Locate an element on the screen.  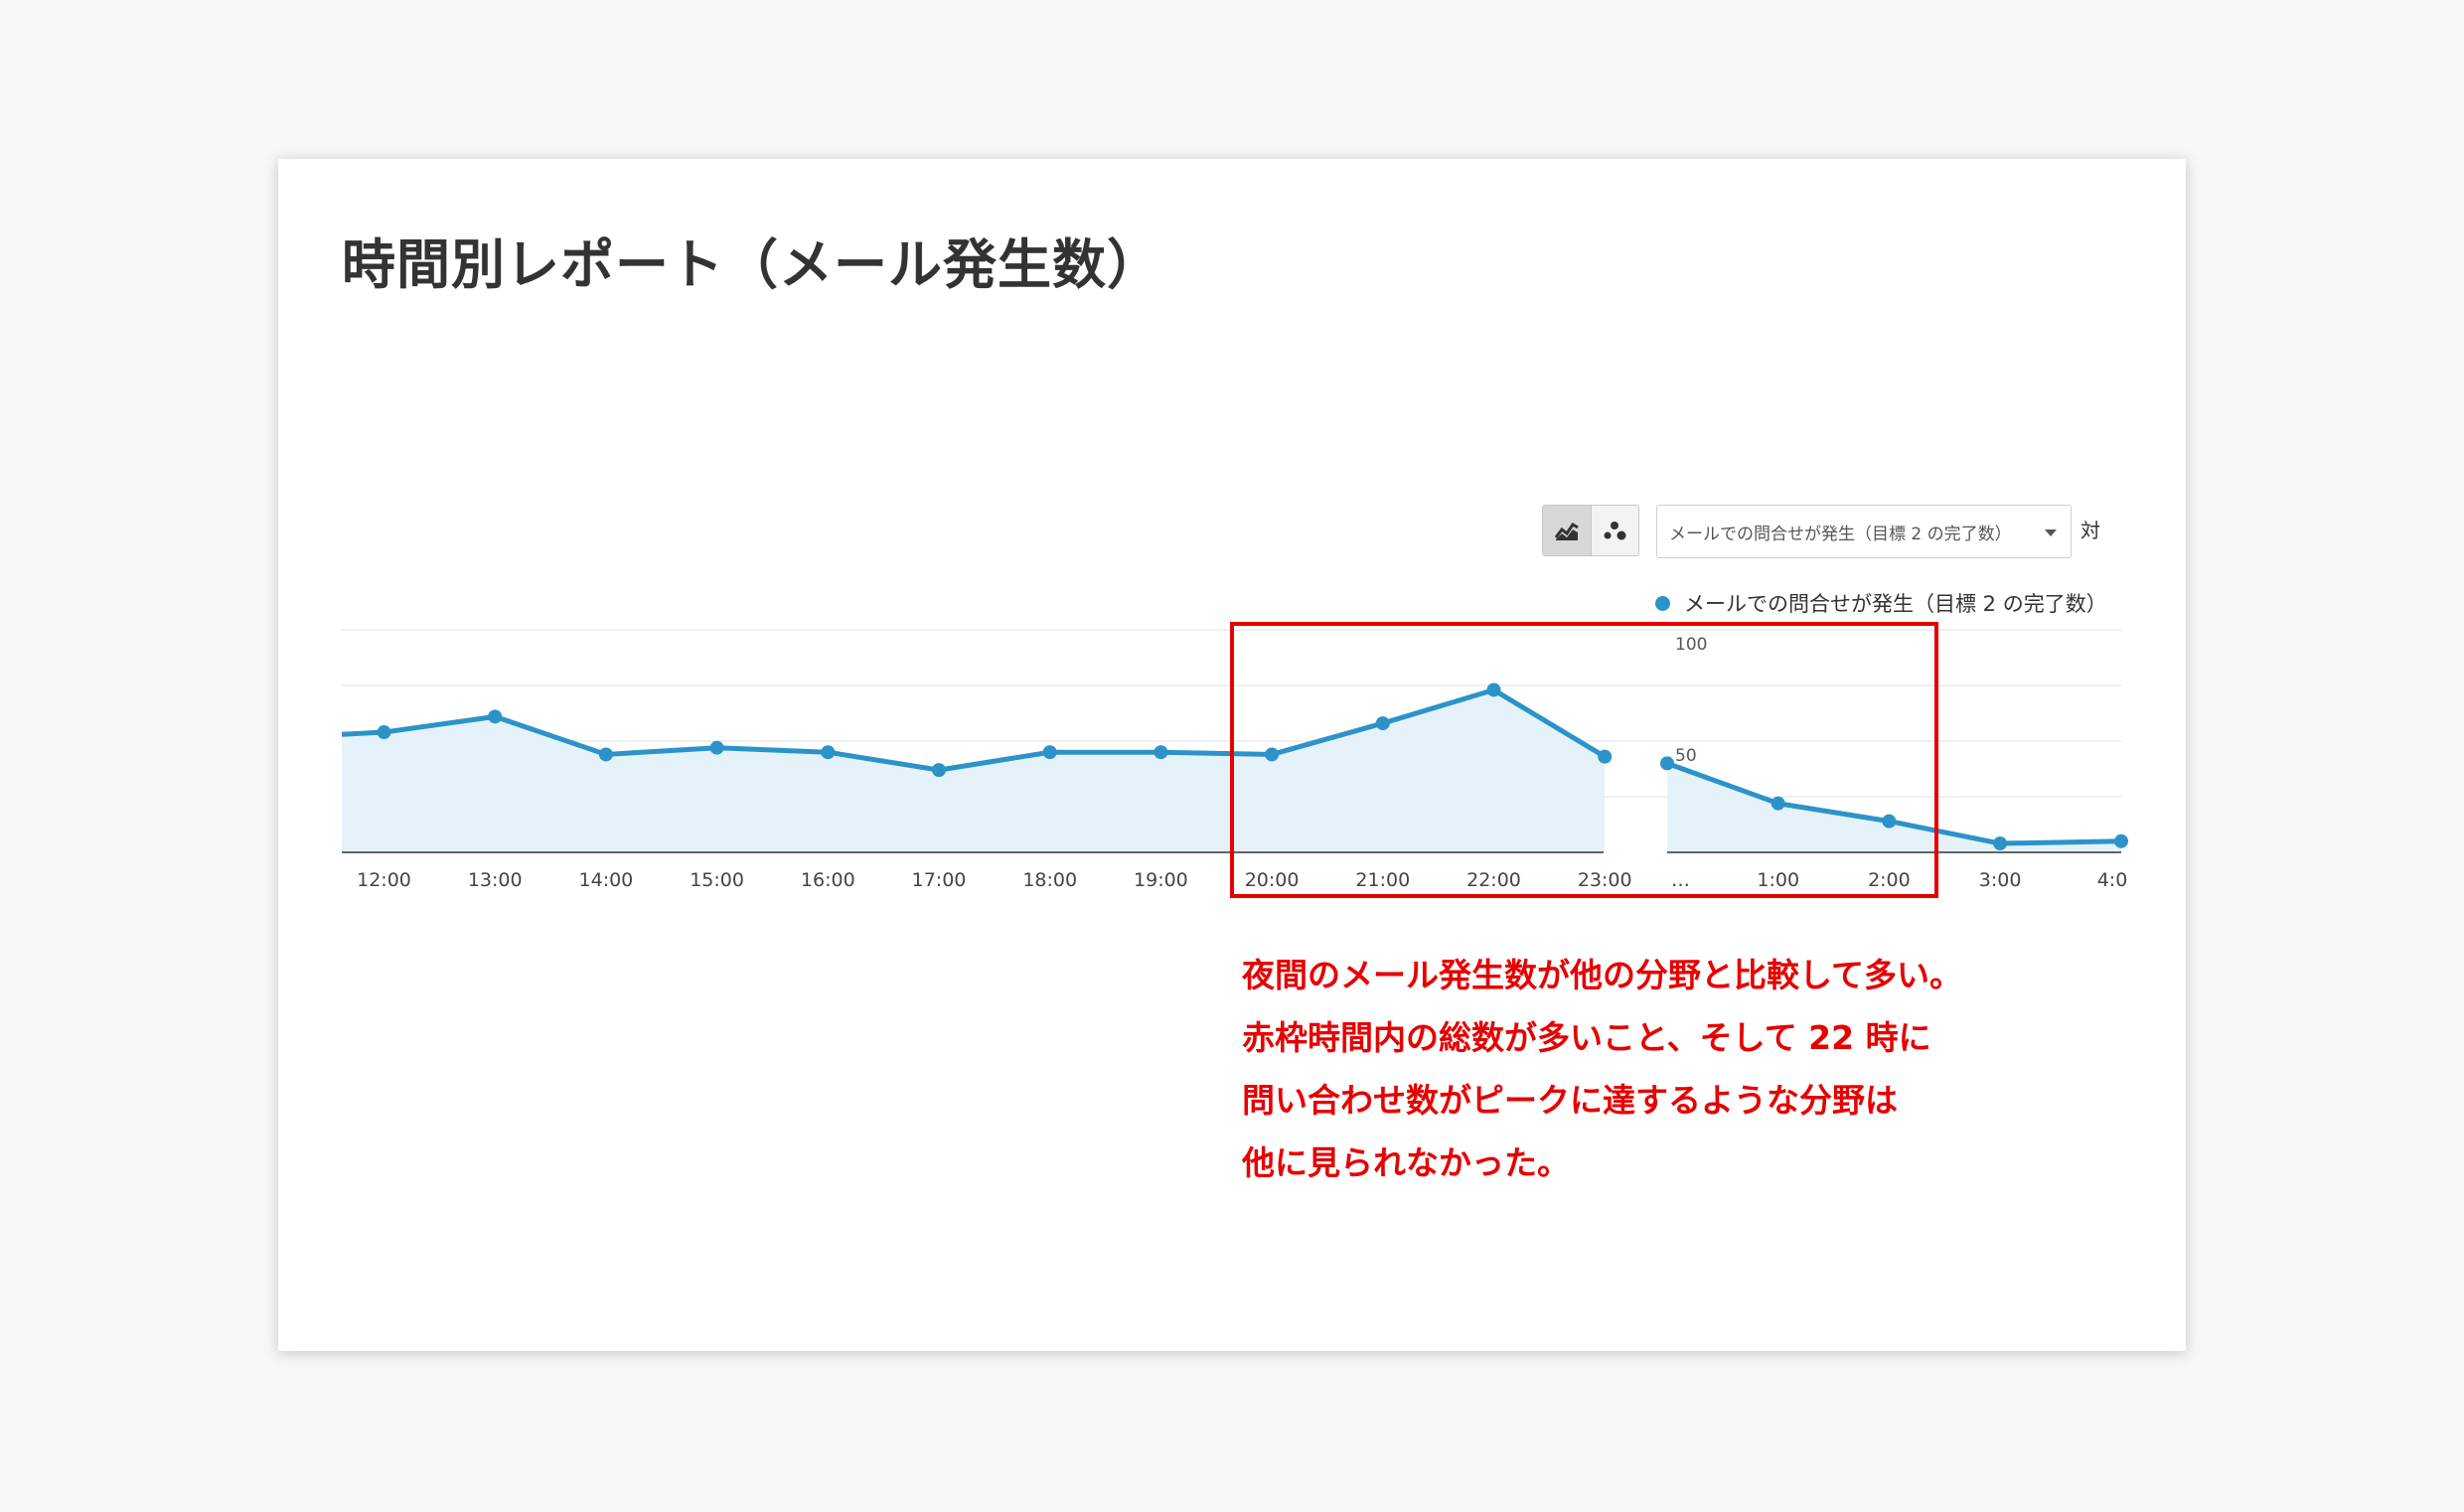
x-tick-label: 13:00 is located at coordinates (496, 880).